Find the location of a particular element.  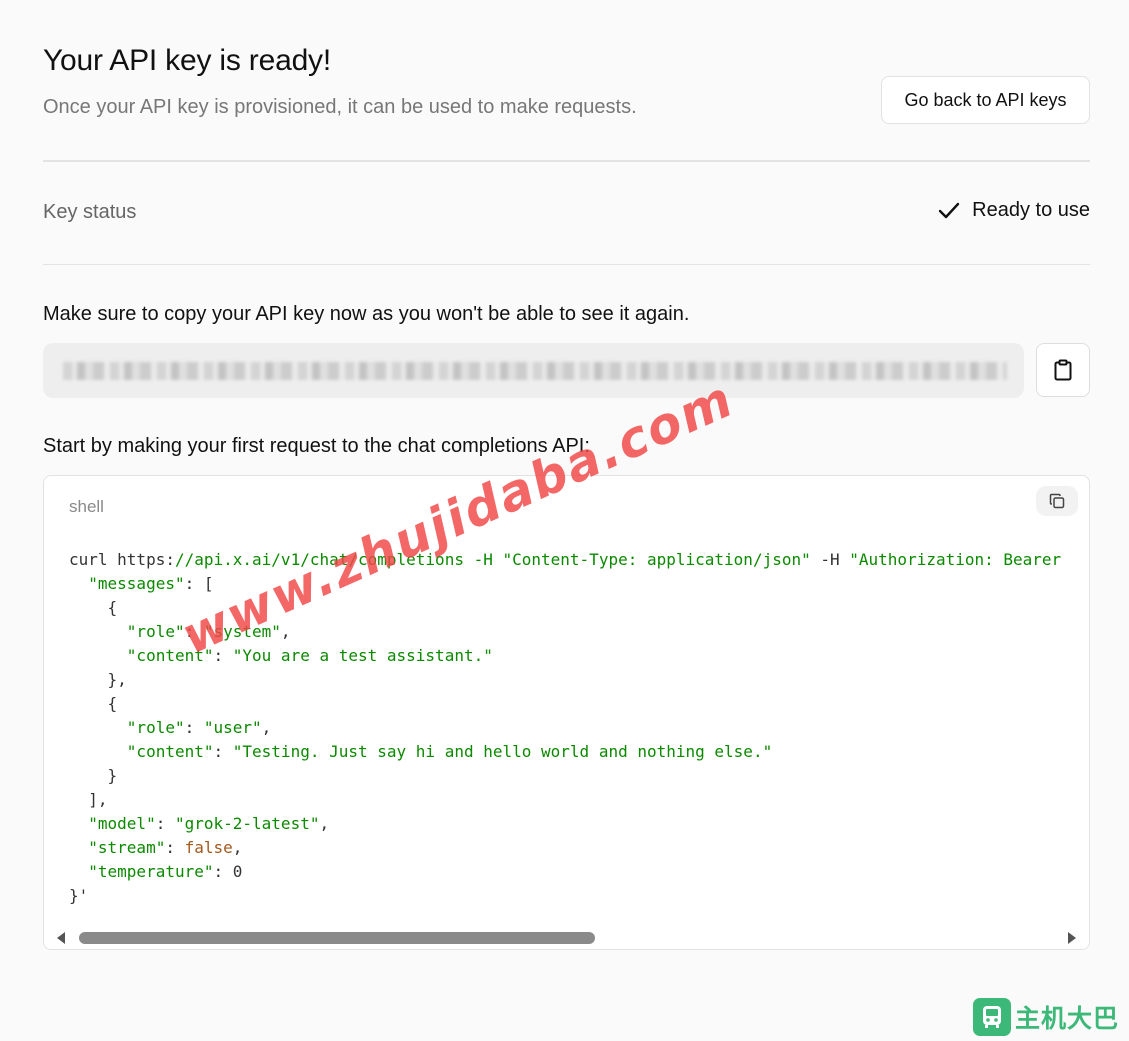

code-token: curl https: is located at coordinates (122, 559).